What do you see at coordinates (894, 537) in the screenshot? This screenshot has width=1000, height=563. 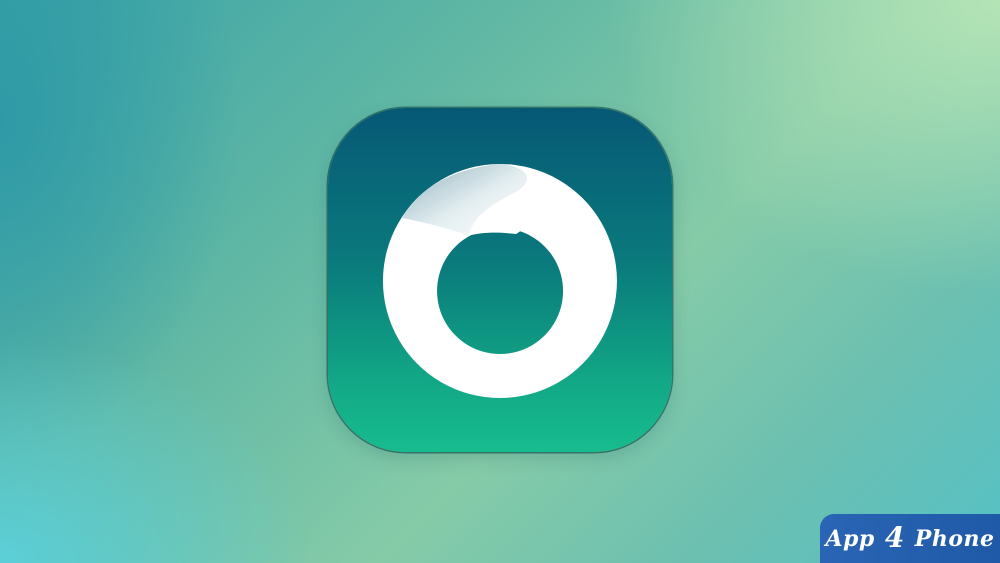 I see `watermark-text-4: 4` at bounding box center [894, 537].